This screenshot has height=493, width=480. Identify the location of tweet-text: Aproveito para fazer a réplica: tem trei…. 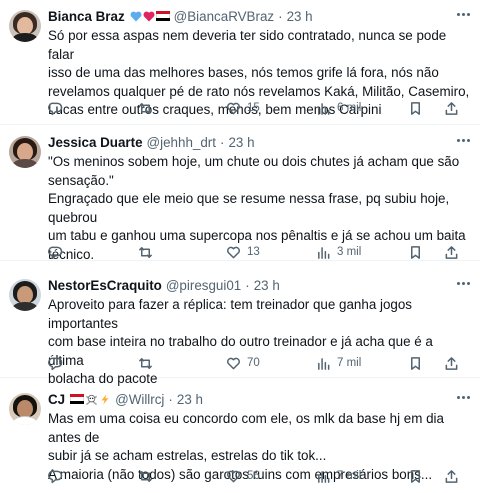
(240, 341).